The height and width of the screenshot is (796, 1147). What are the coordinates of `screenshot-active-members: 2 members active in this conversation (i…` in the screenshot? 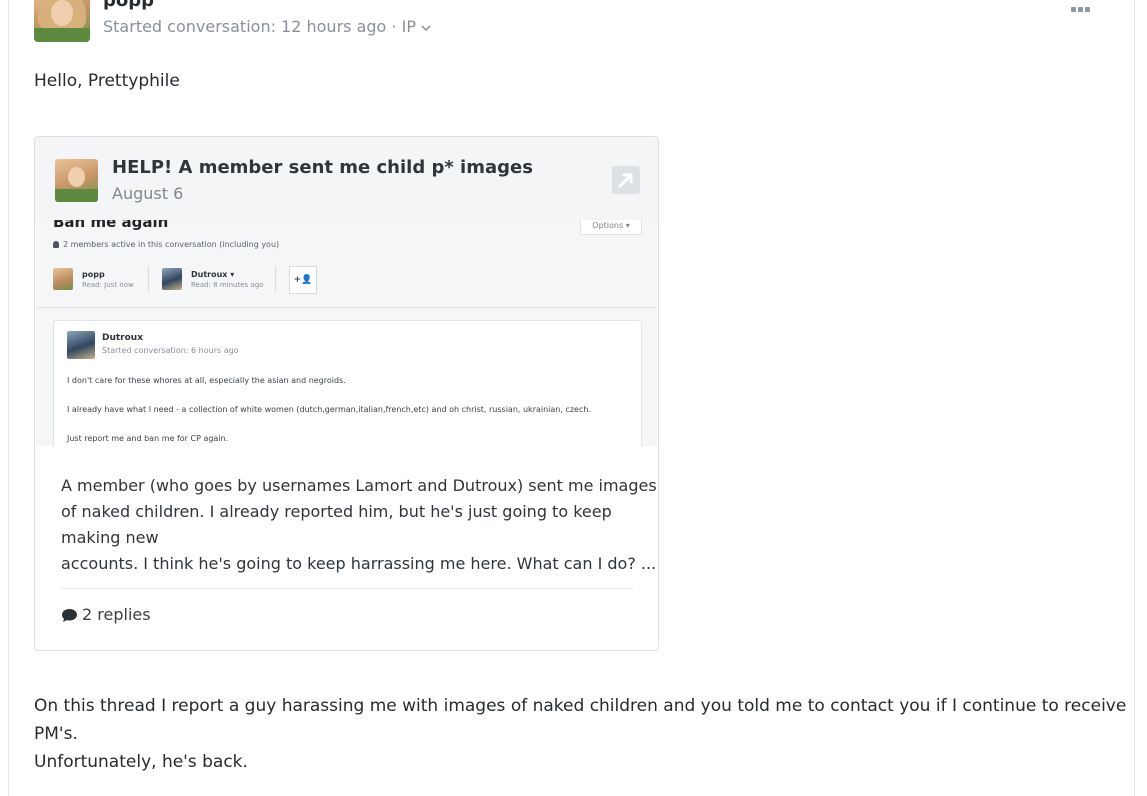 It's located at (166, 244).